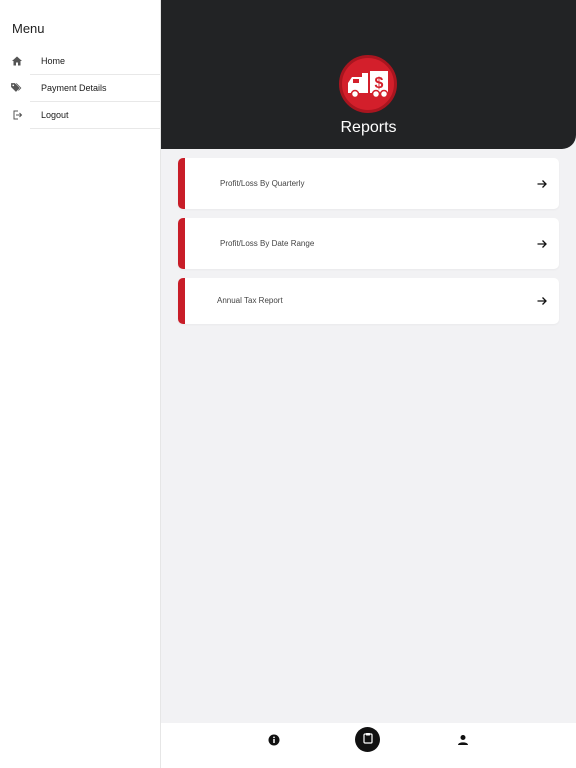 This screenshot has height=768, width=576. Describe the element at coordinates (16, 87) in the screenshot. I see `tags-icon` at that location.